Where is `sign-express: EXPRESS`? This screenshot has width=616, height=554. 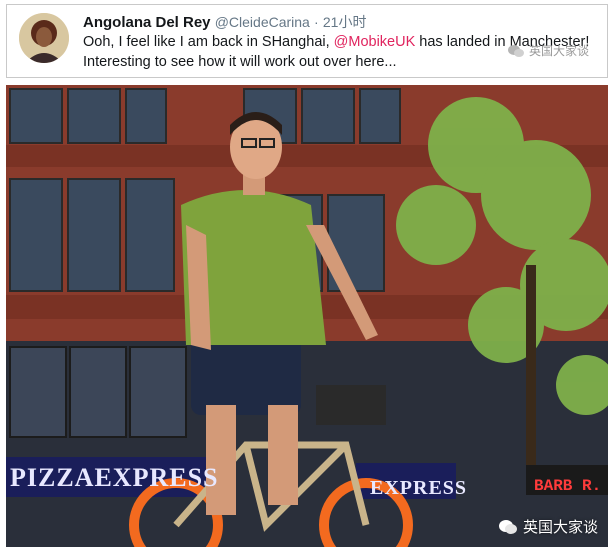
sign-express: EXPRESS is located at coordinates (419, 488).